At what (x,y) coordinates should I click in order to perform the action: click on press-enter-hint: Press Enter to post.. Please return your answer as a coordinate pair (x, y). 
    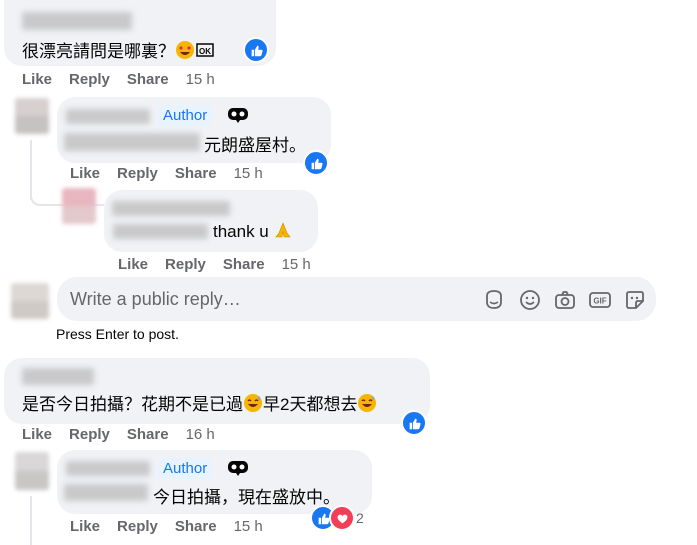
    Looking at the image, I should click on (117, 334).